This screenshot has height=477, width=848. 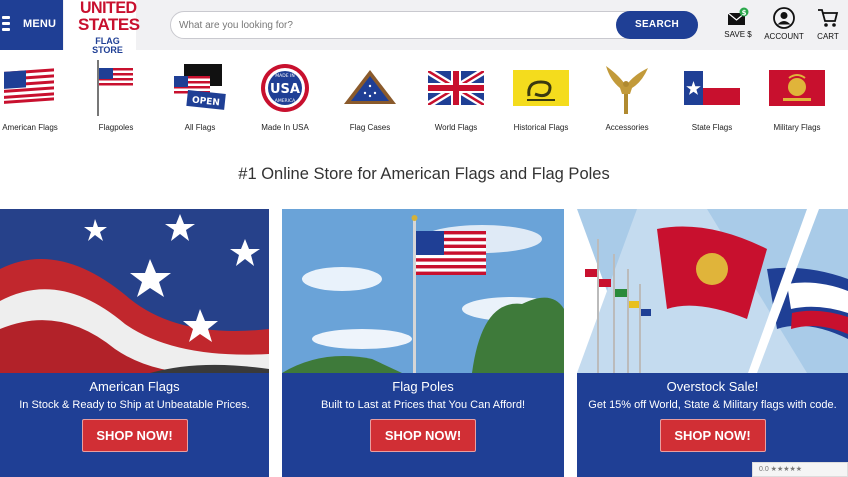 What do you see at coordinates (738, 16) in the screenshot?
I see `envelope-dollar-icon: $` at bounding box center [738, 16].